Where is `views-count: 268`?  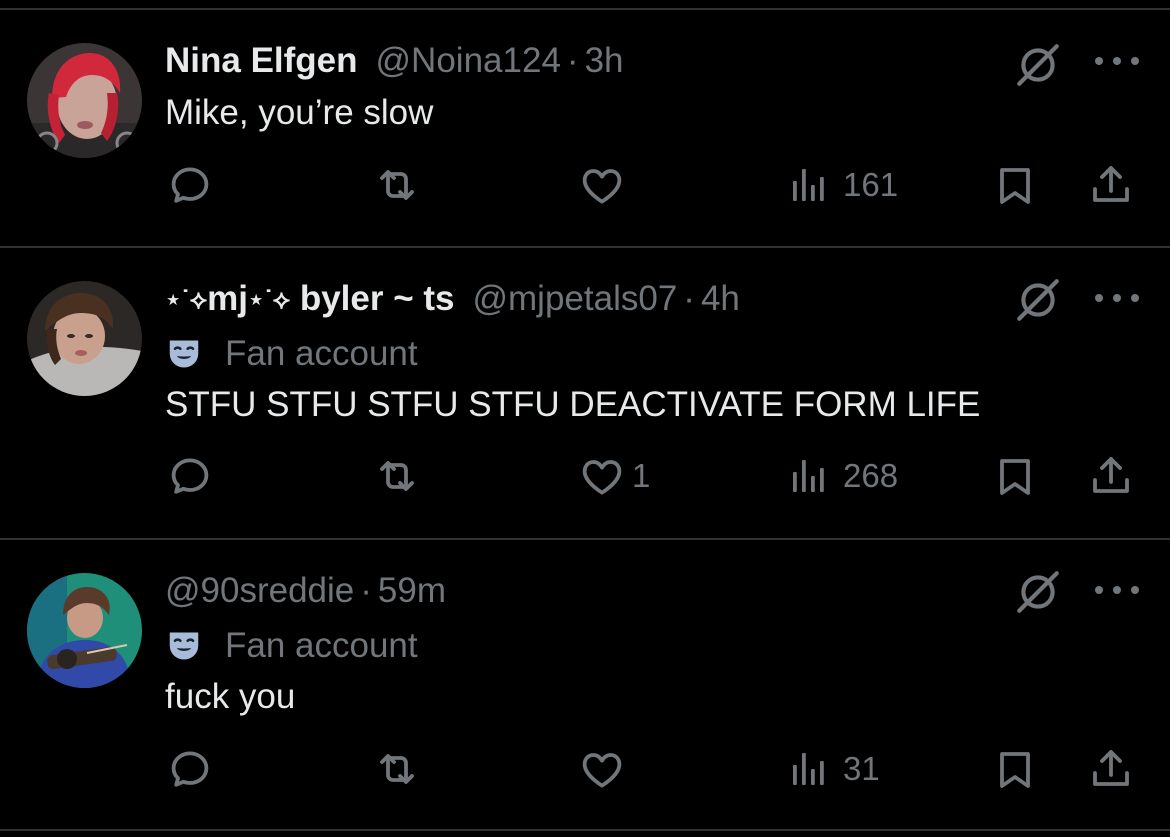
views-count: 268 is located at coordinates (871, 475).